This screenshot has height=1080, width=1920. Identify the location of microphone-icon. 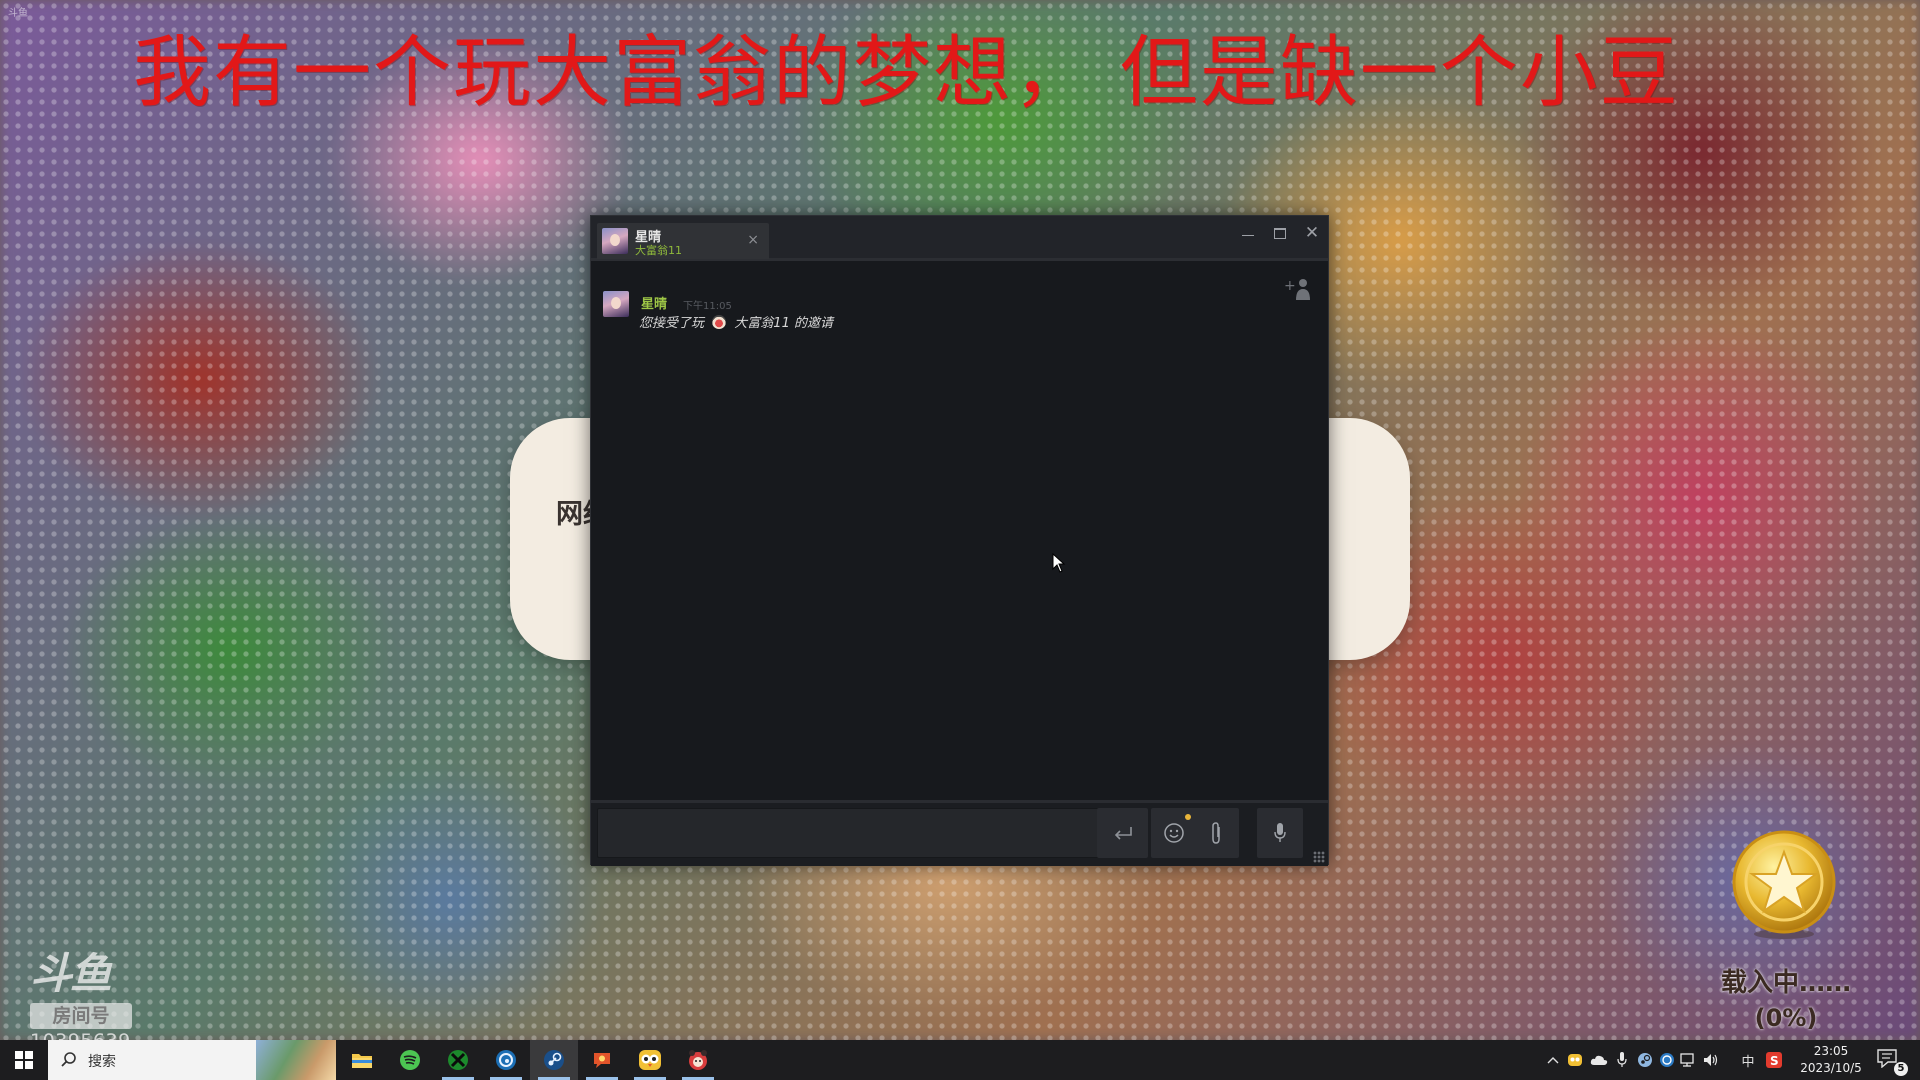
(1280, 832).